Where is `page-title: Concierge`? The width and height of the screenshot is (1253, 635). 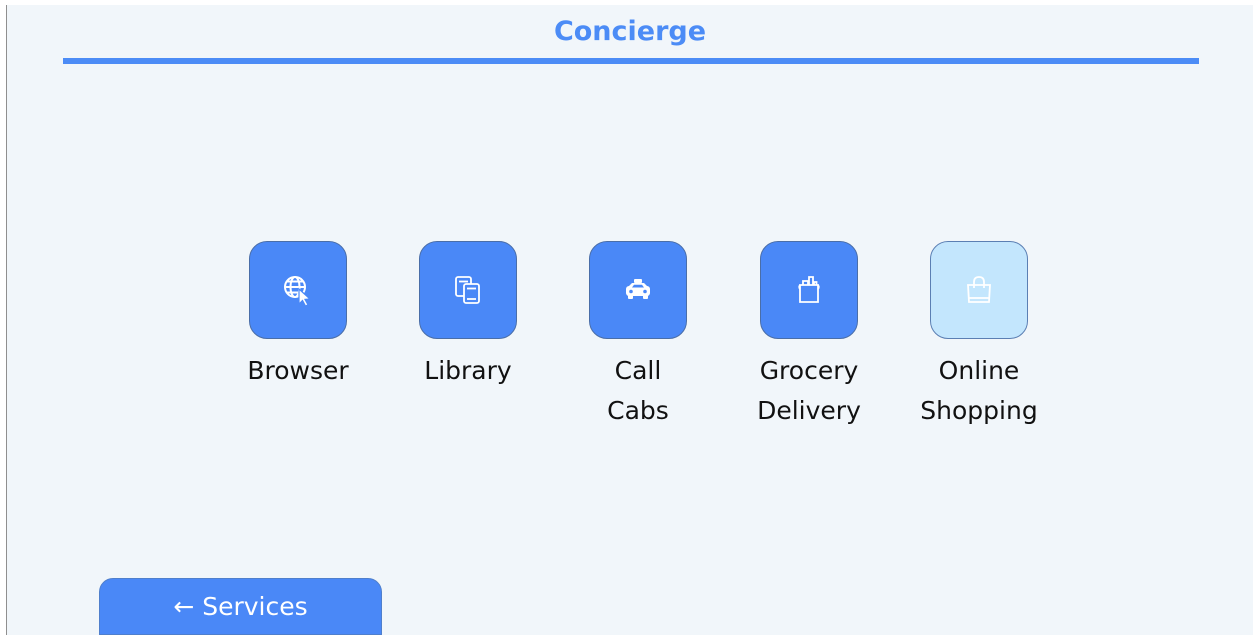
page-title: Concierge is located at coordinates (630, 31).